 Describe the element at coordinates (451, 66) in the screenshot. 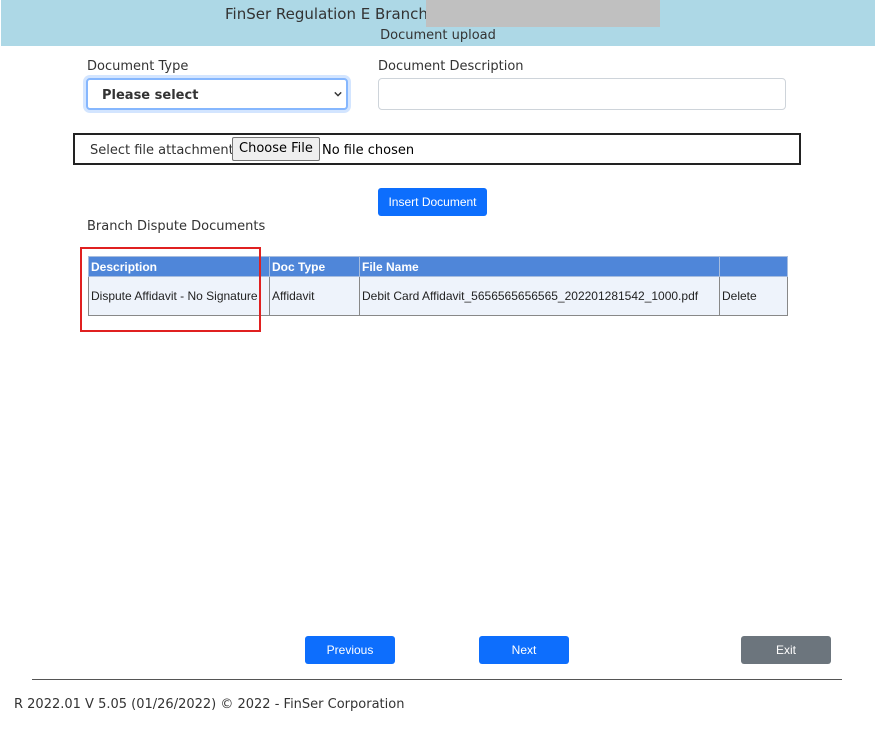

I see `document-description-label: Document Description` at that location.